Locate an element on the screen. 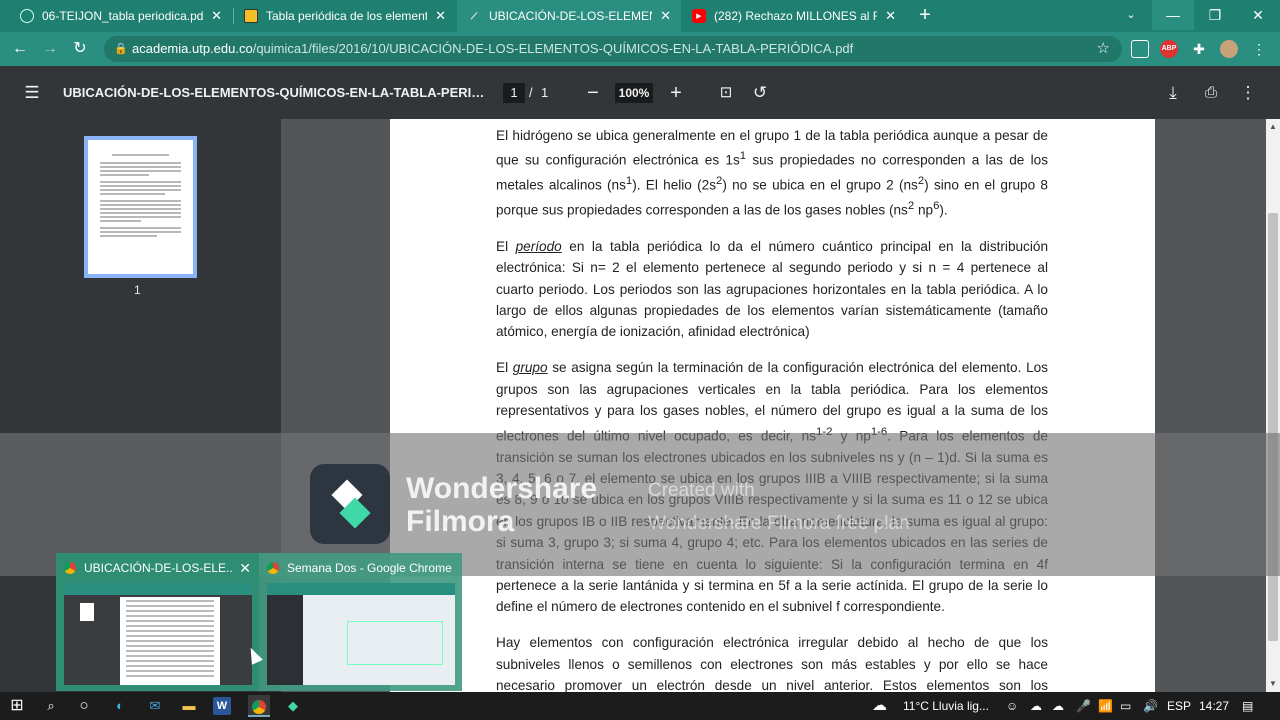 The height and width of the screenshot is (720, 1280). tab-youtube: ▶ (282) Rechazo MILLONES al Real ✕ is located at coordinates (794, 16).